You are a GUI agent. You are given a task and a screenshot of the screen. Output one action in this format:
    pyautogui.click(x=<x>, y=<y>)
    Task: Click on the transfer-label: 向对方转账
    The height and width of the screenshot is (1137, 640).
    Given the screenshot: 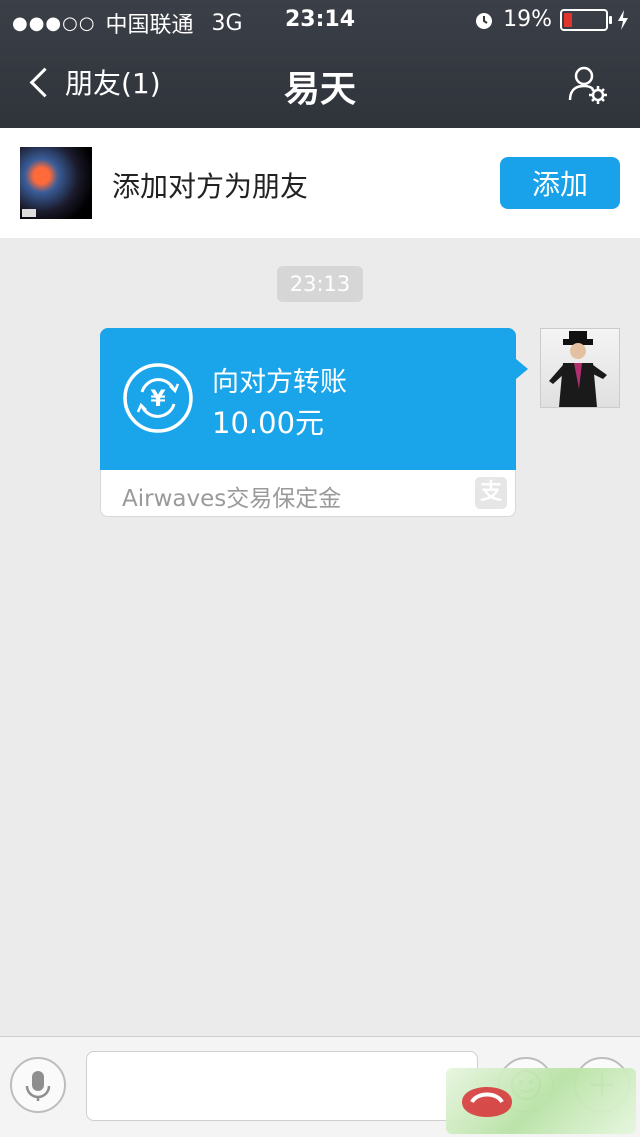 What is the action you would take?
    pyautogui.click(x=279, y=382)
    